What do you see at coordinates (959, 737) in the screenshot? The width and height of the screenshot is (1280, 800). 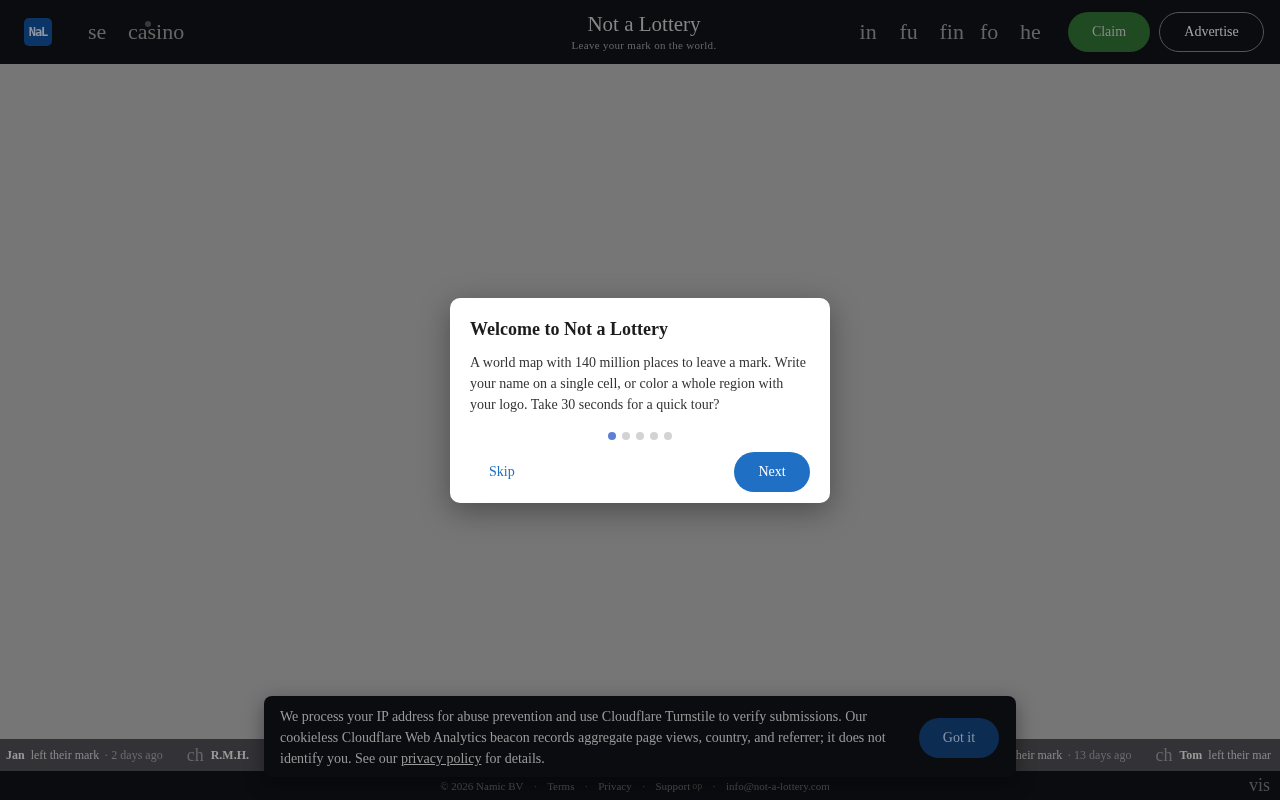 I see `got-it-button: Got it` at bounding box center [959, 737].